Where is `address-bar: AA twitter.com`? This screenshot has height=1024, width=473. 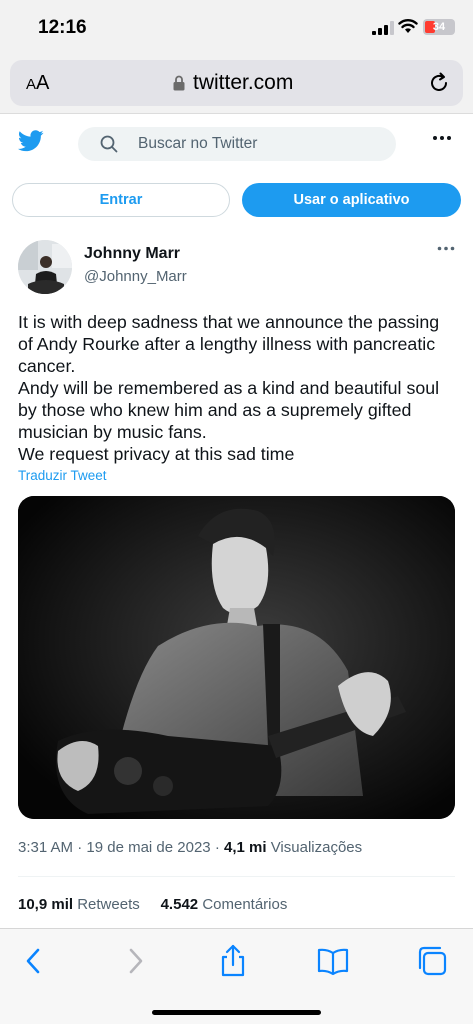 address-bar: AA twitter.com is located at coordinates (236, 83).